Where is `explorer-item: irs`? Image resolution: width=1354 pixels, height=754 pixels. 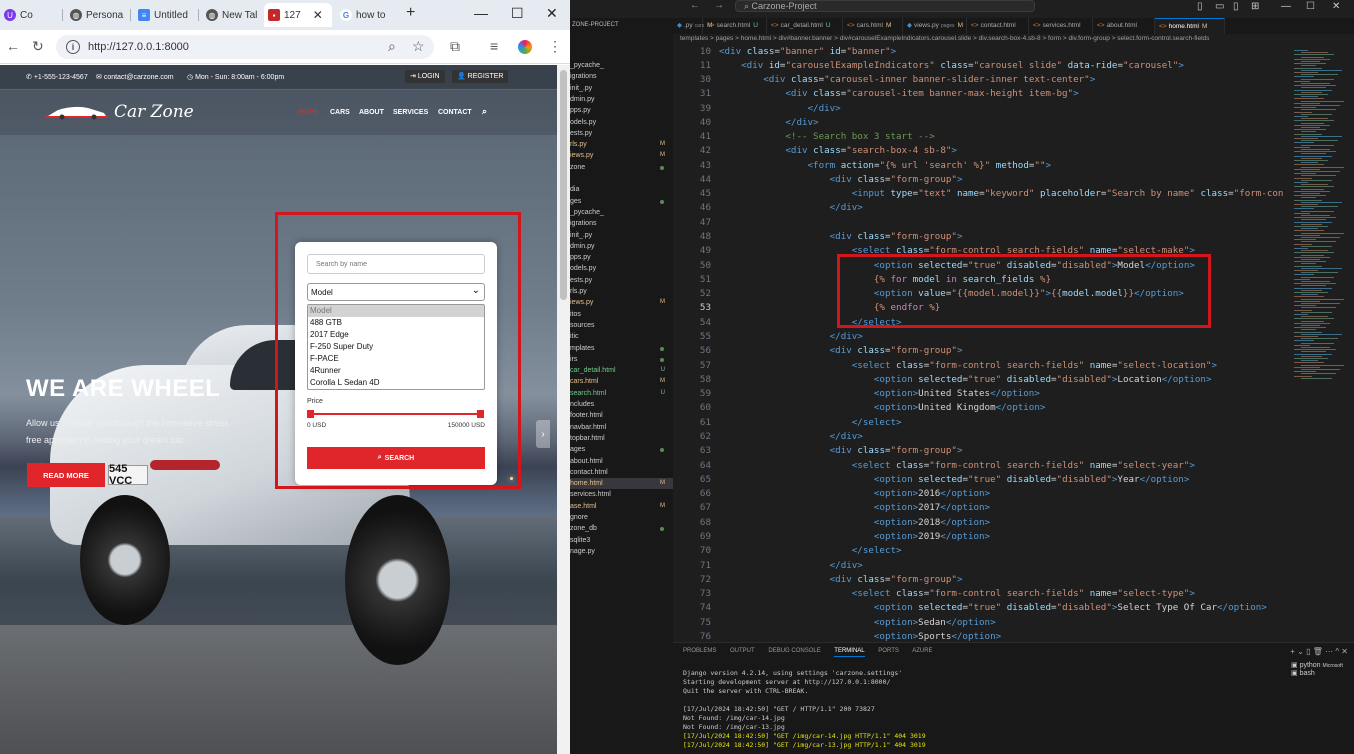 explorer-item: irs is located at coordinates (621, 359).